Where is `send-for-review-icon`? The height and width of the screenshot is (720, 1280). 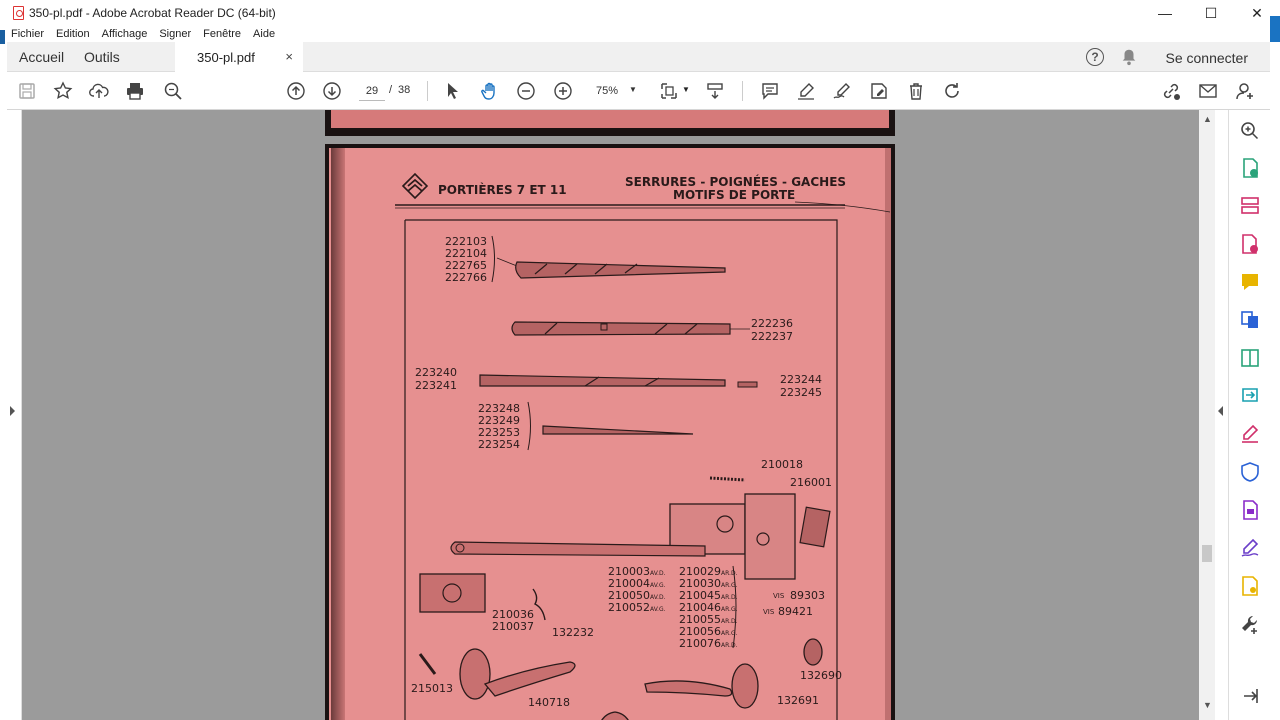
send-for-review-icon is located at coordinates (1250, 396).